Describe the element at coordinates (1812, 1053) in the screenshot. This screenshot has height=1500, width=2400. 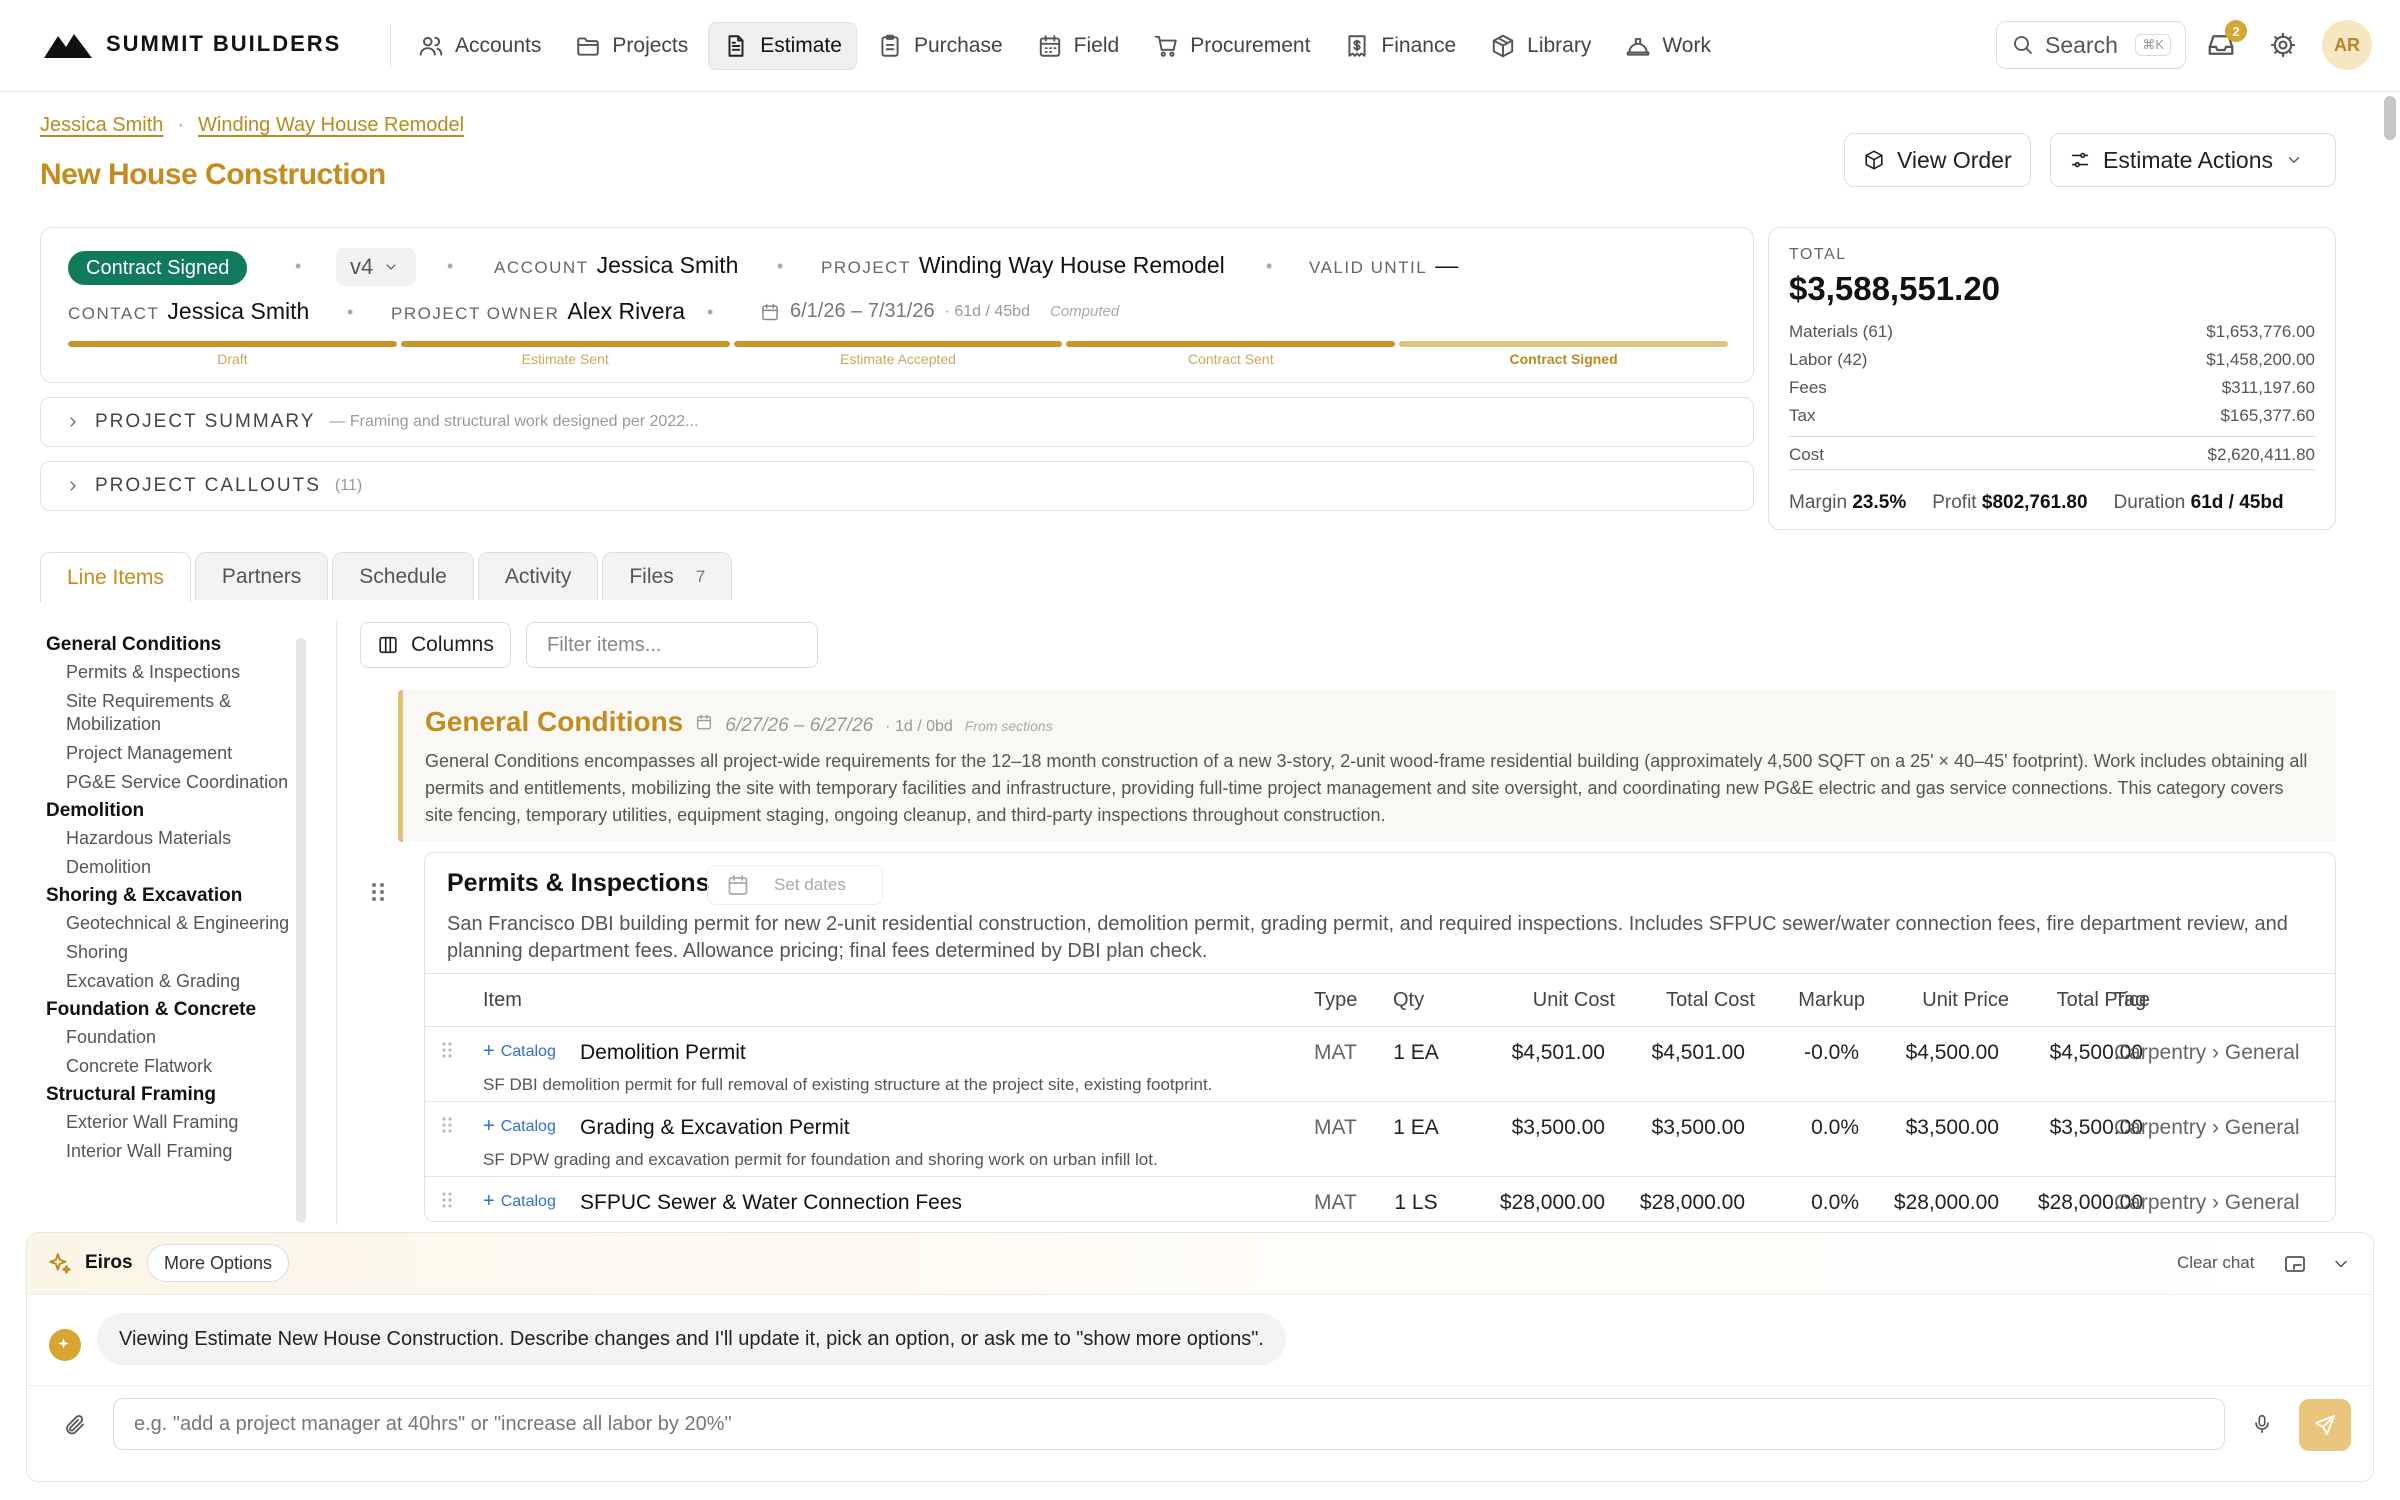
I see `item-markup: -0.0%` at that location.